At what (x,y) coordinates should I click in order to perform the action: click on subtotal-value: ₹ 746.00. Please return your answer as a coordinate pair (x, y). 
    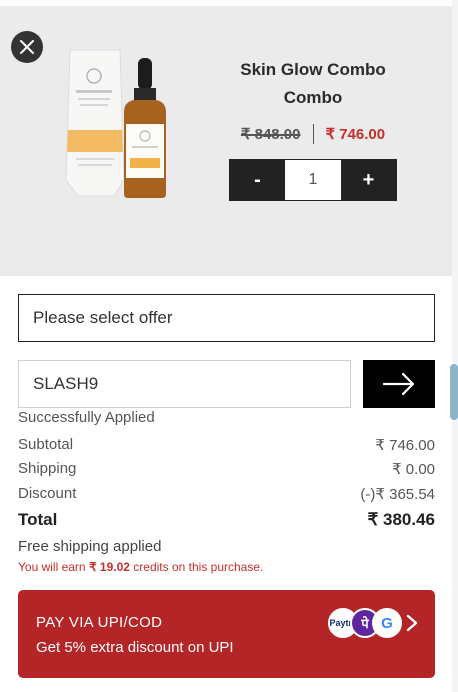
    Looking at the image, I should click on (405, 445).